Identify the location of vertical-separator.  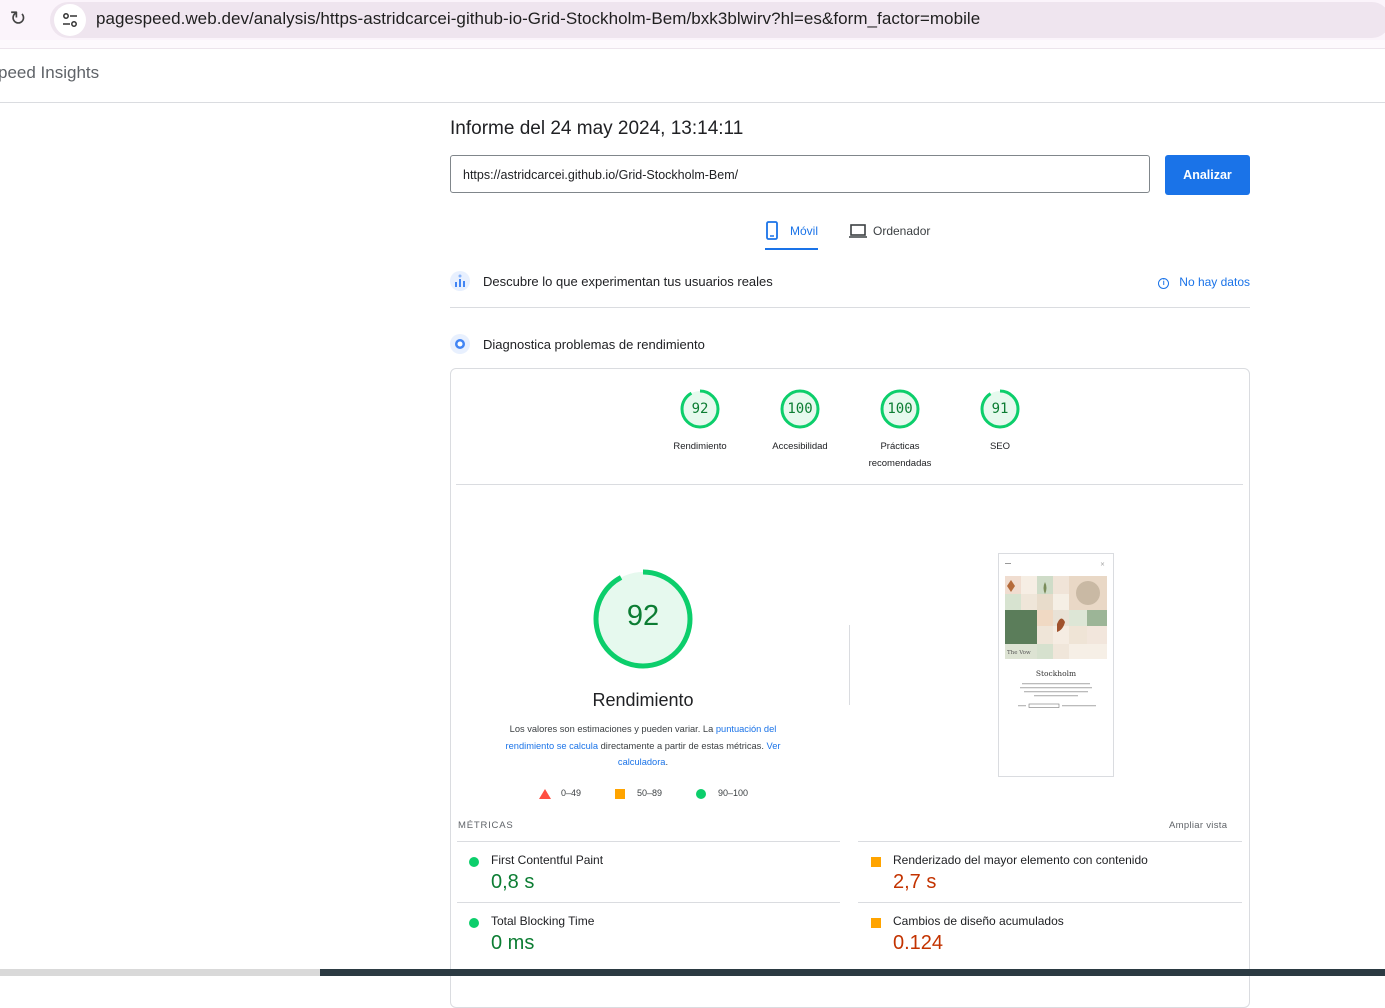
(849, 665).